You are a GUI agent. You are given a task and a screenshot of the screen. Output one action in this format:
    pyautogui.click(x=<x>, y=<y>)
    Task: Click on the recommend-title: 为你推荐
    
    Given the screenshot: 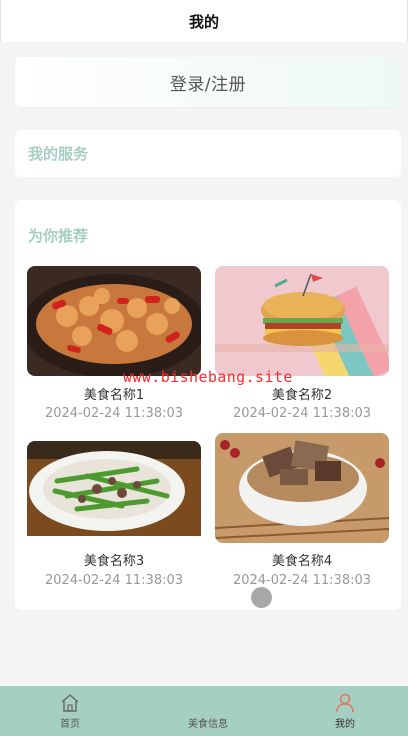 What is the action you would take?
    pyautogui.click(x=58, y=236)
    